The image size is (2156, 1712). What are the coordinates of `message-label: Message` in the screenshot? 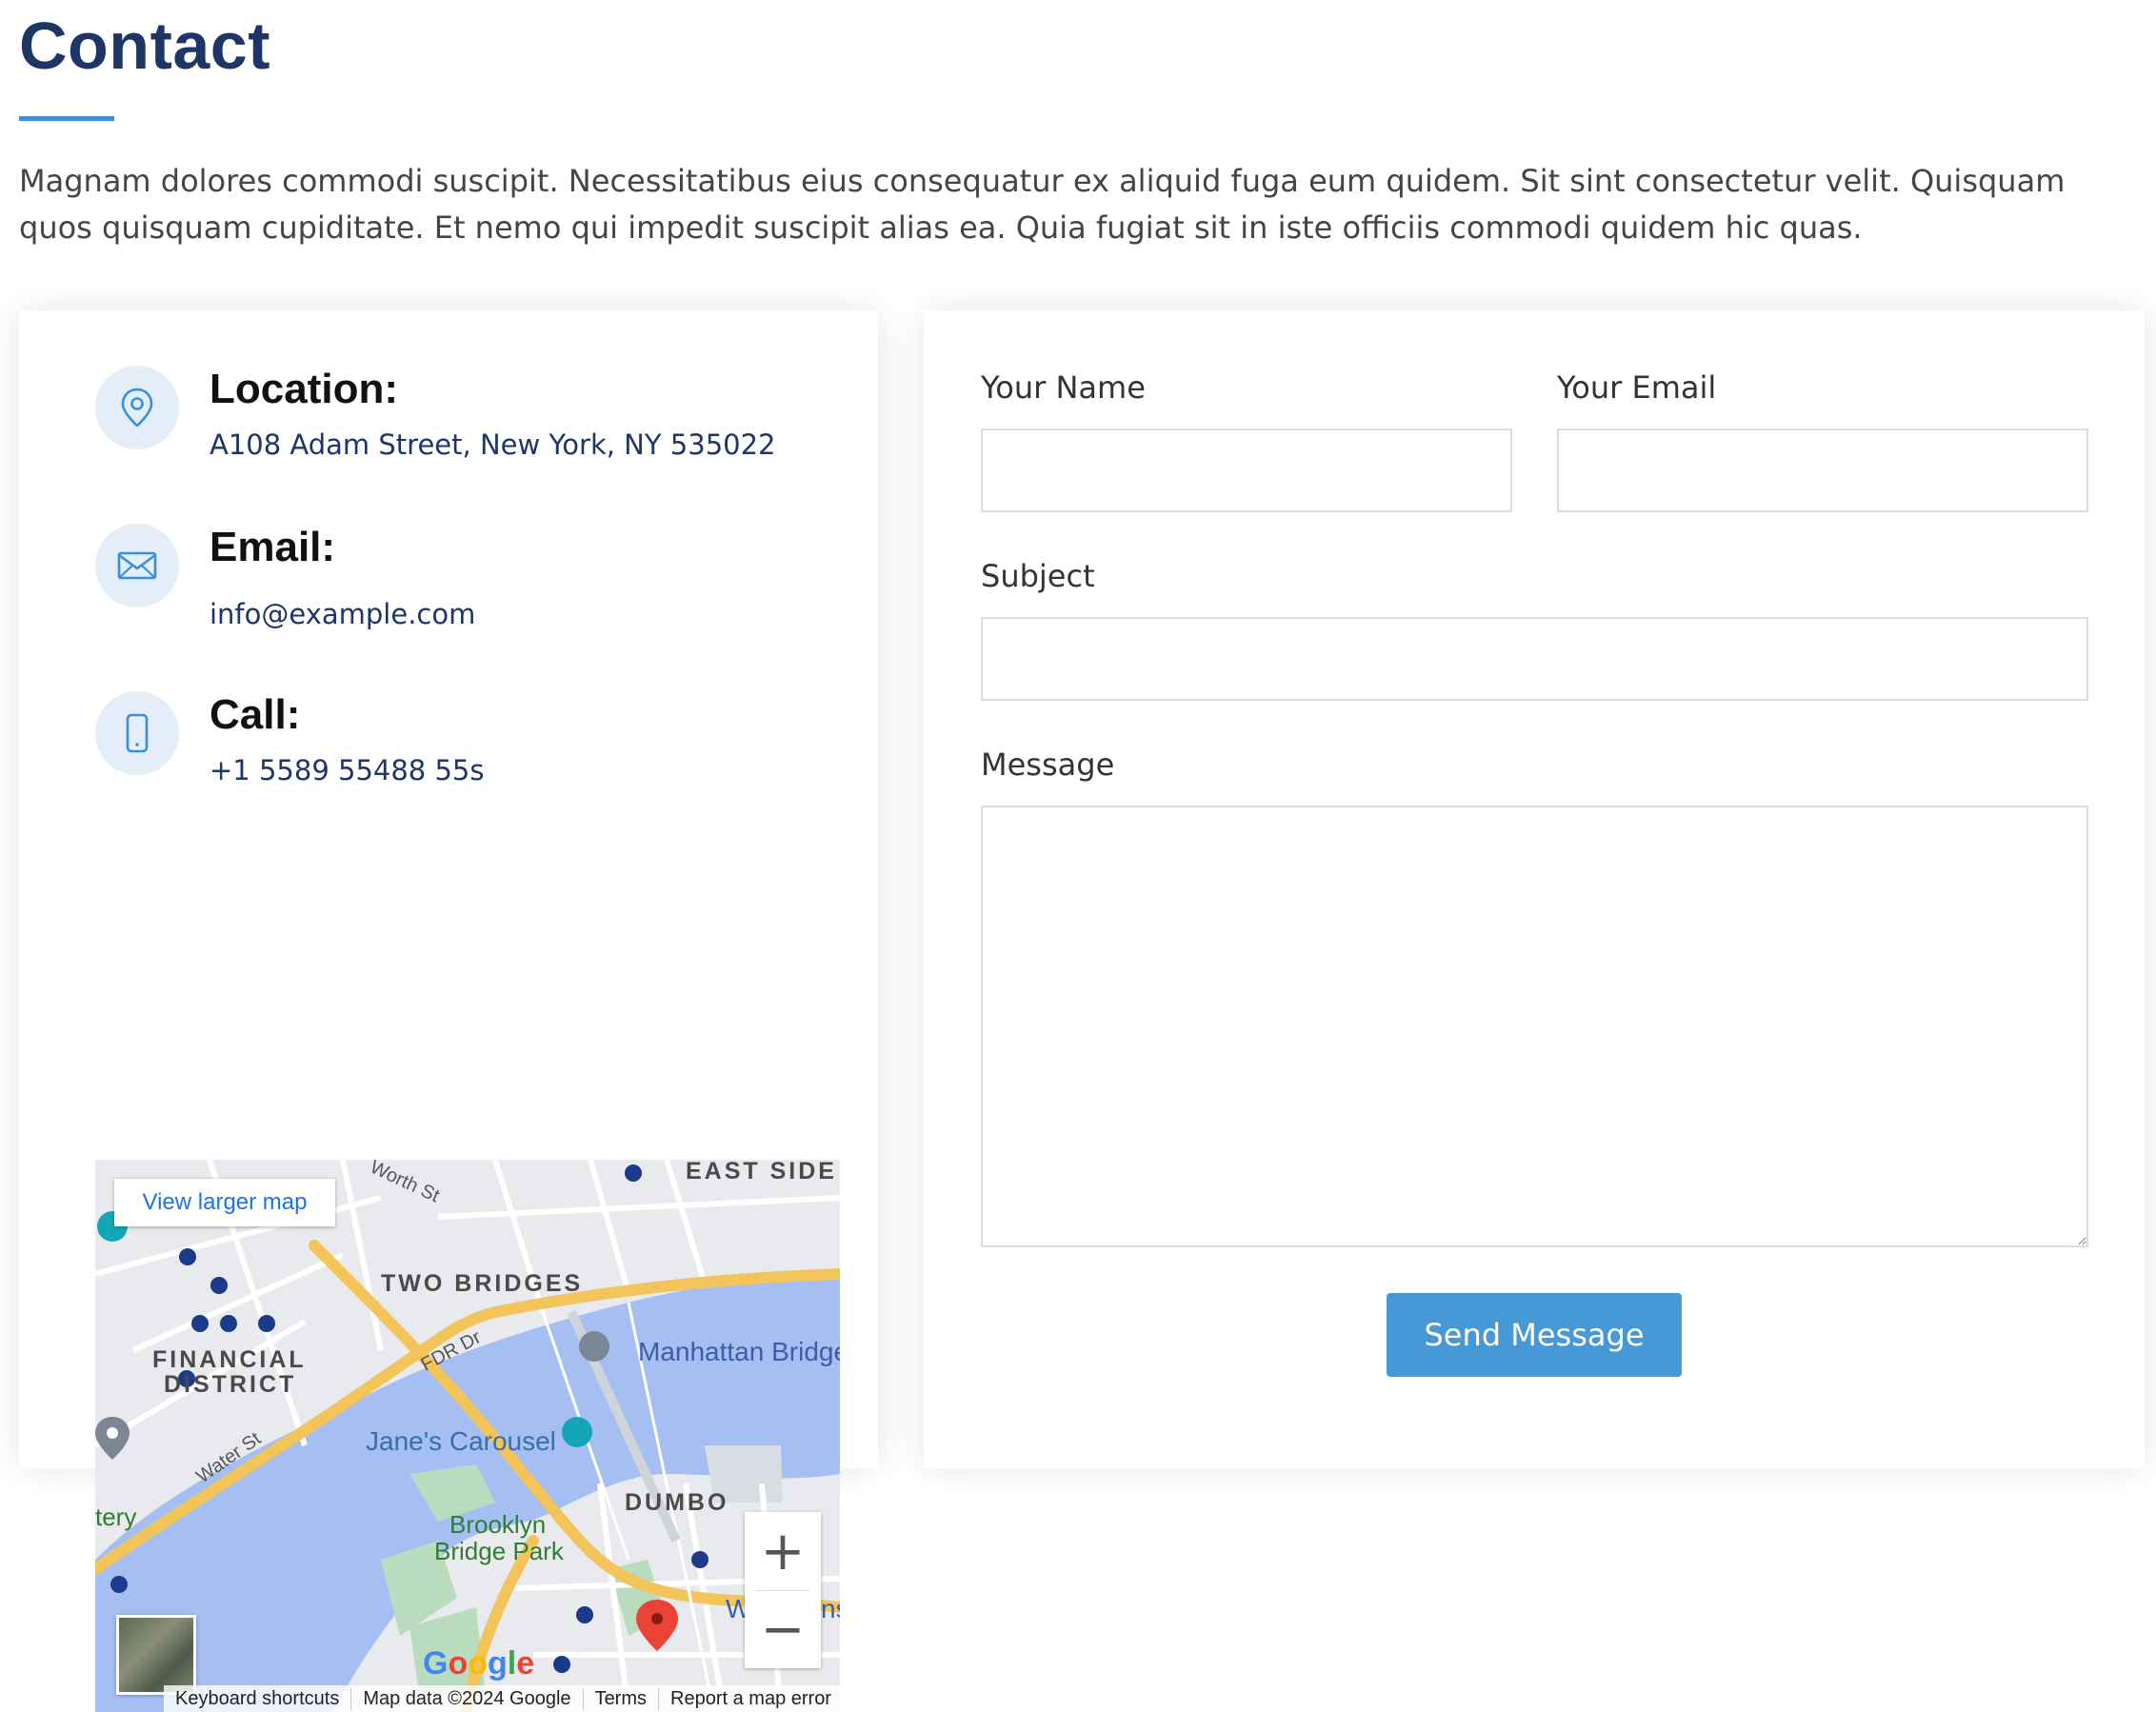 It's located at (1048, 765).